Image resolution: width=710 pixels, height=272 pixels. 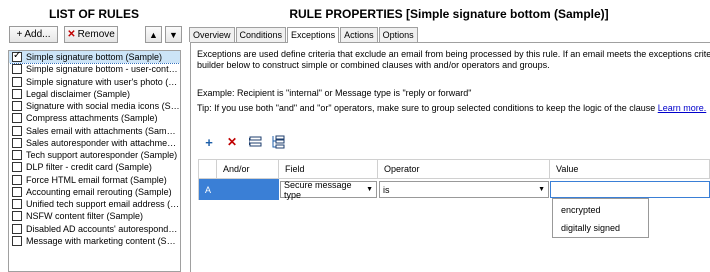 What do you see at coordinates (328, 169) in the screenshot?
I see `header-field: Field` at bounding box center [328, 169].